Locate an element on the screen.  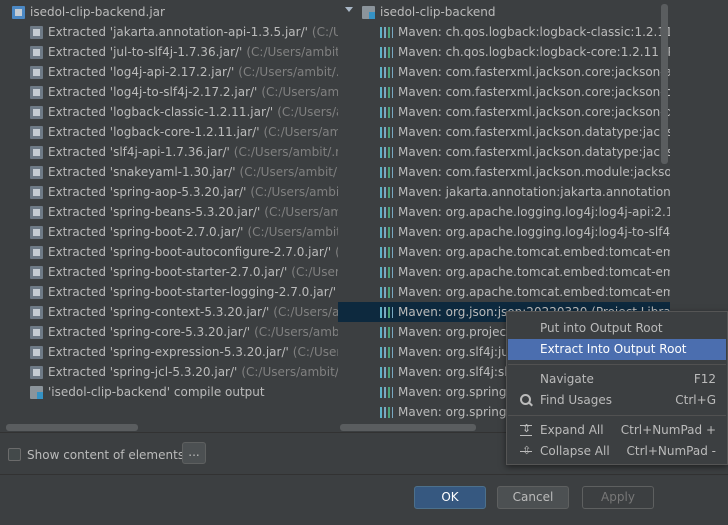
tree-item-name: Extracted 'log4j-api-2.17.2.jar/' is located at coordinates (141, 72).